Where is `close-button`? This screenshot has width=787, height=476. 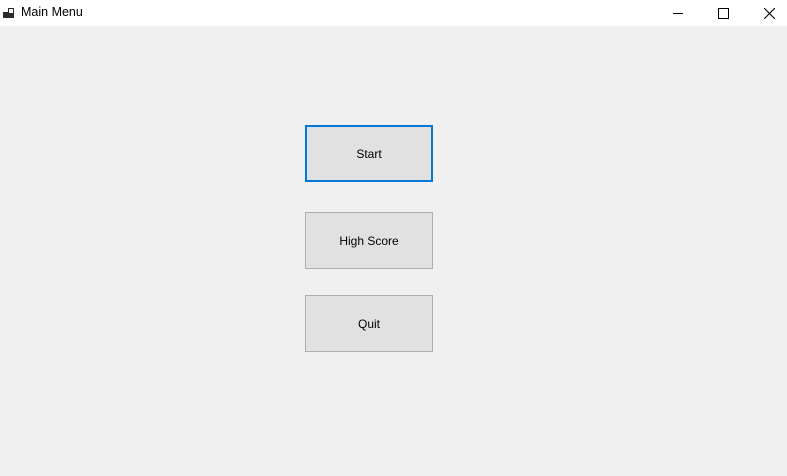 close-button is located at coordinates (766, 13).